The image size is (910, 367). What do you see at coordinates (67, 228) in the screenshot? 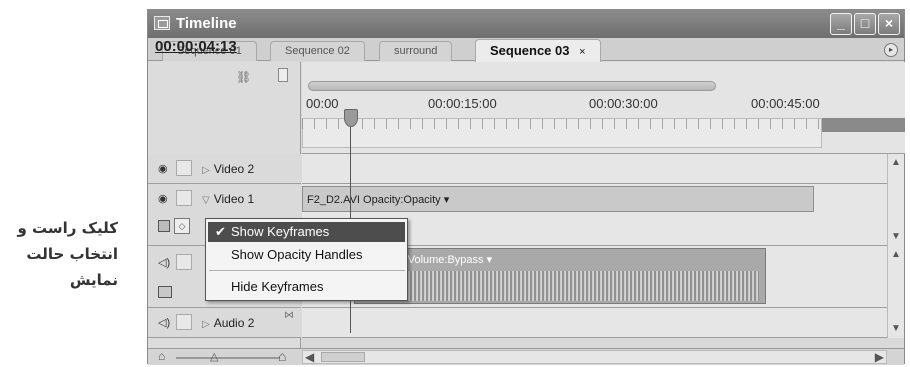
I see `annotation-line-1: کلیک راست و` at bounding box center [67, 228].